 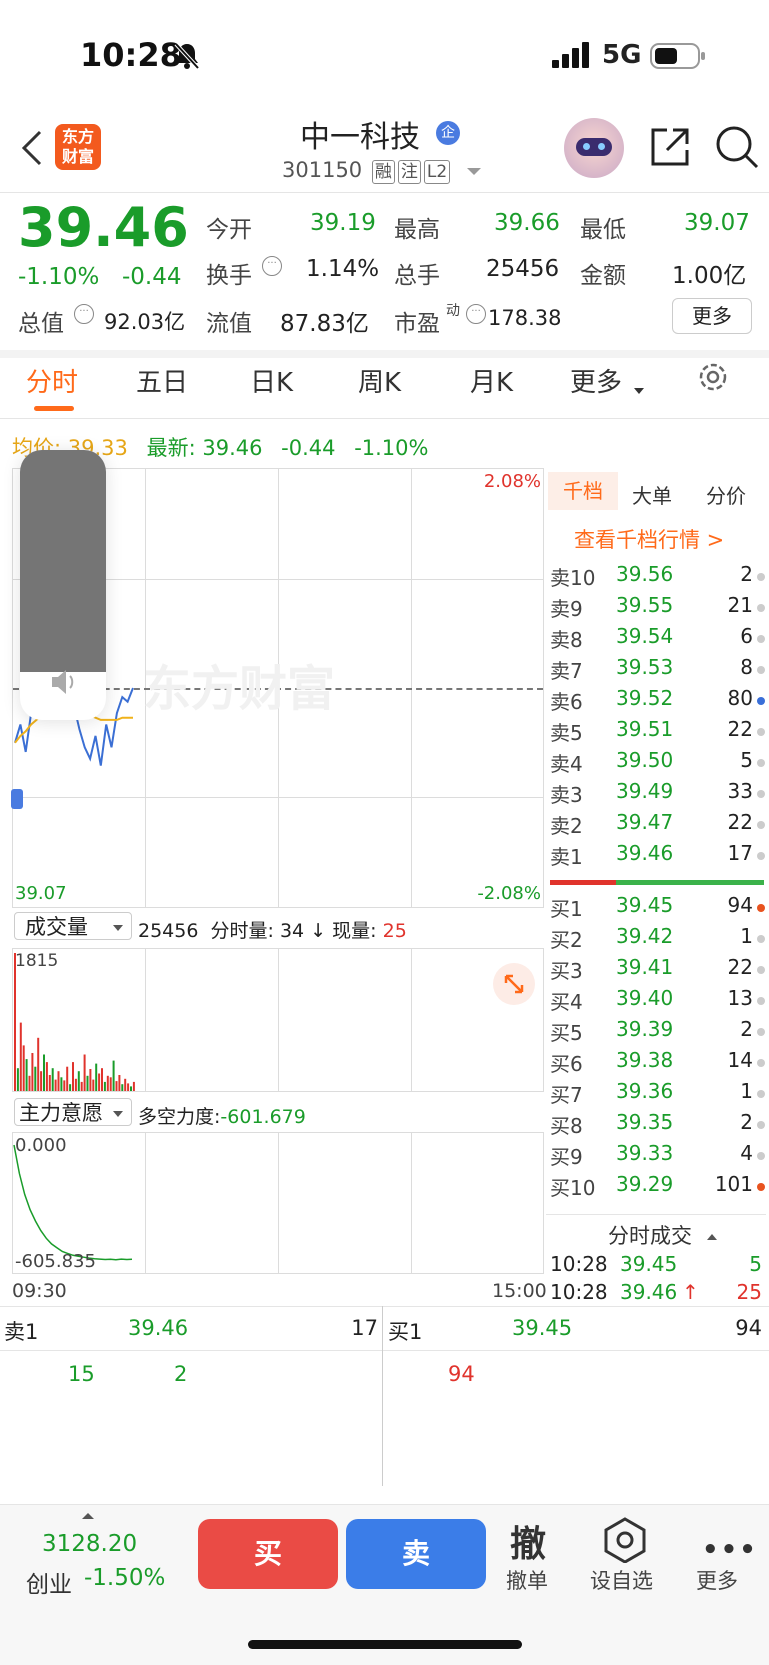 What do you see at coordinates (740, 791) in the screenshot?
I see `ask-qty: 33` at bounding box center [740, 791].